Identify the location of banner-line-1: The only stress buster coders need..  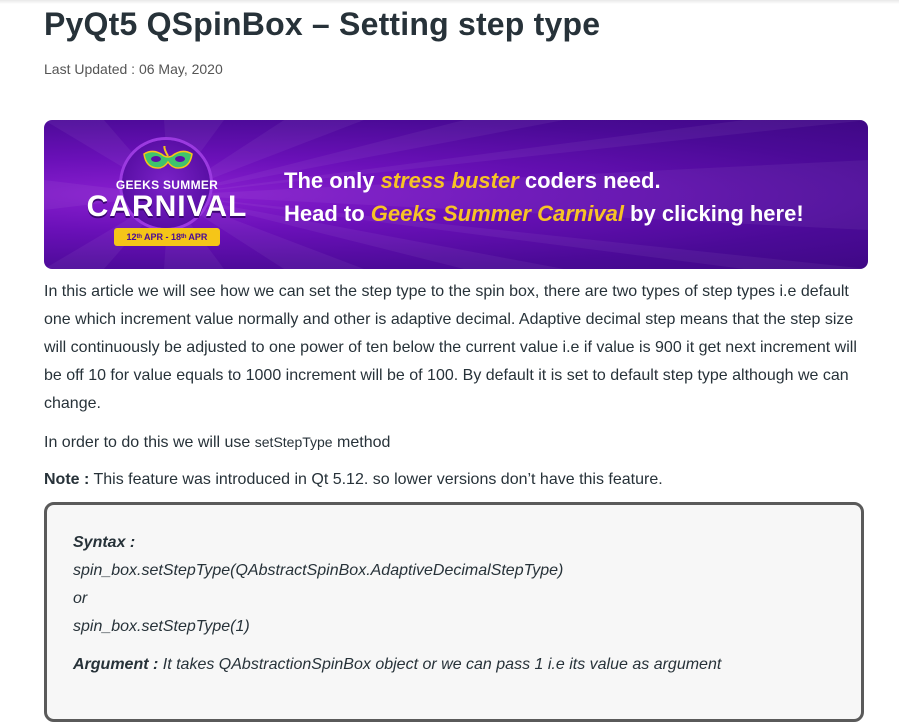
(544, 180).